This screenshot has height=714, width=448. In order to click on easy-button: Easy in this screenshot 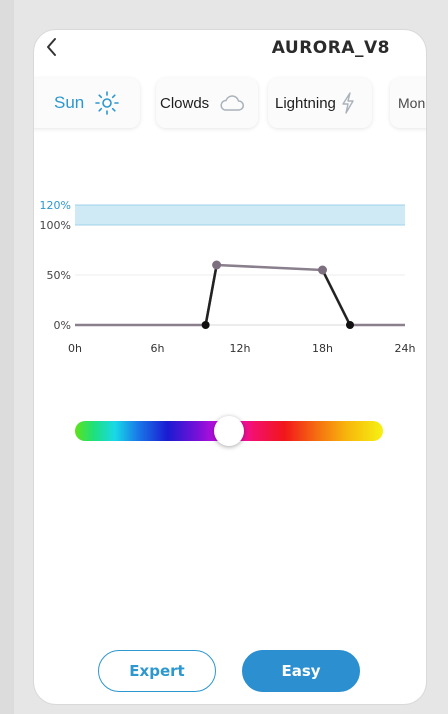, I will do `click(301, 671)`.